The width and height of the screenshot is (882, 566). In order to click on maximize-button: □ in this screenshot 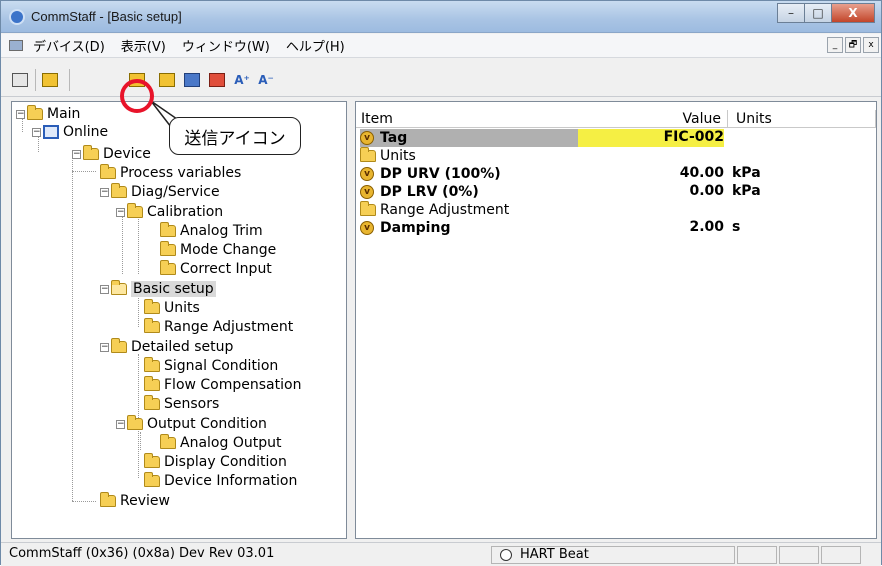, I will do `click(818, 13)`.